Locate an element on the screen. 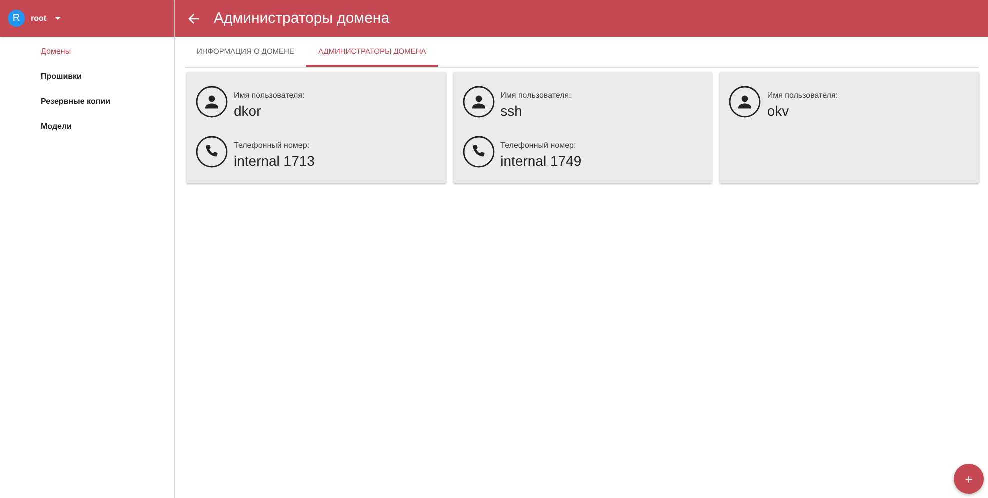  avatar: R is located at coordinates (16, 18).